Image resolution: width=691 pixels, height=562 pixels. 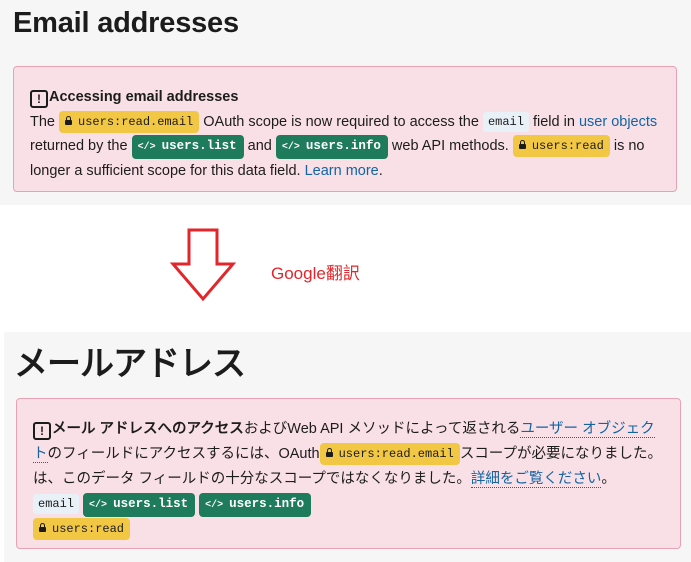 I want to click on down-arrow-icon, so click(x=203, y=265).